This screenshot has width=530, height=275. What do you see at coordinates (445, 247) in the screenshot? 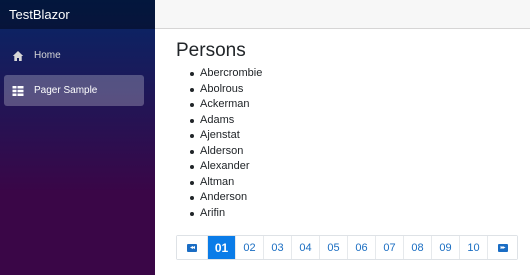
I see `page-button-09: 09` at bounding box center [445, 247].